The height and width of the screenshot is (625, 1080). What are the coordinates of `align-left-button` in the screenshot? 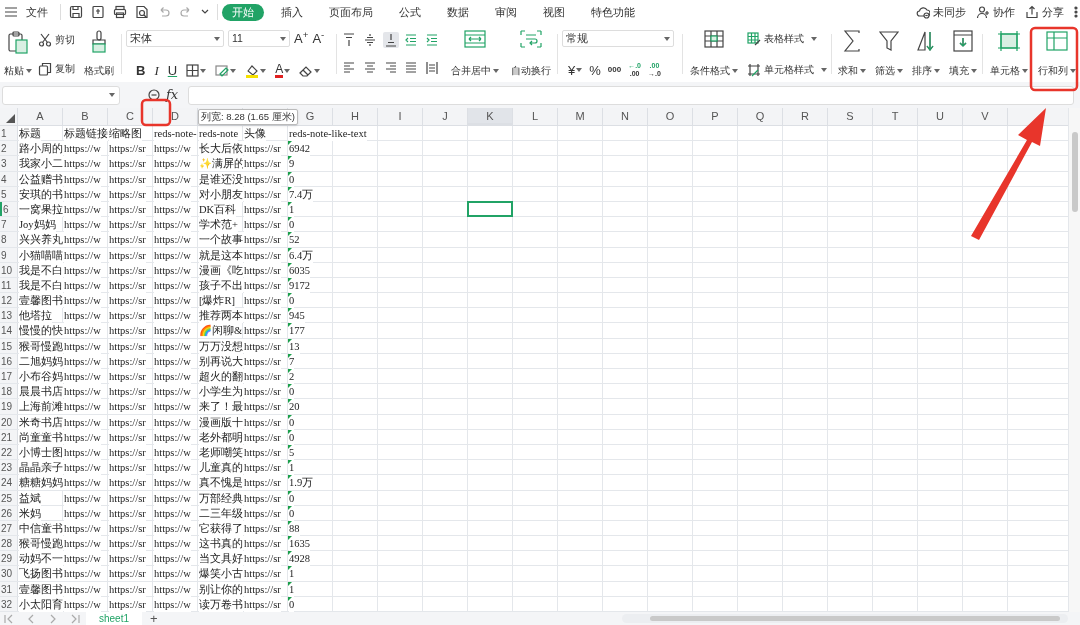 It's located at (349, 68).